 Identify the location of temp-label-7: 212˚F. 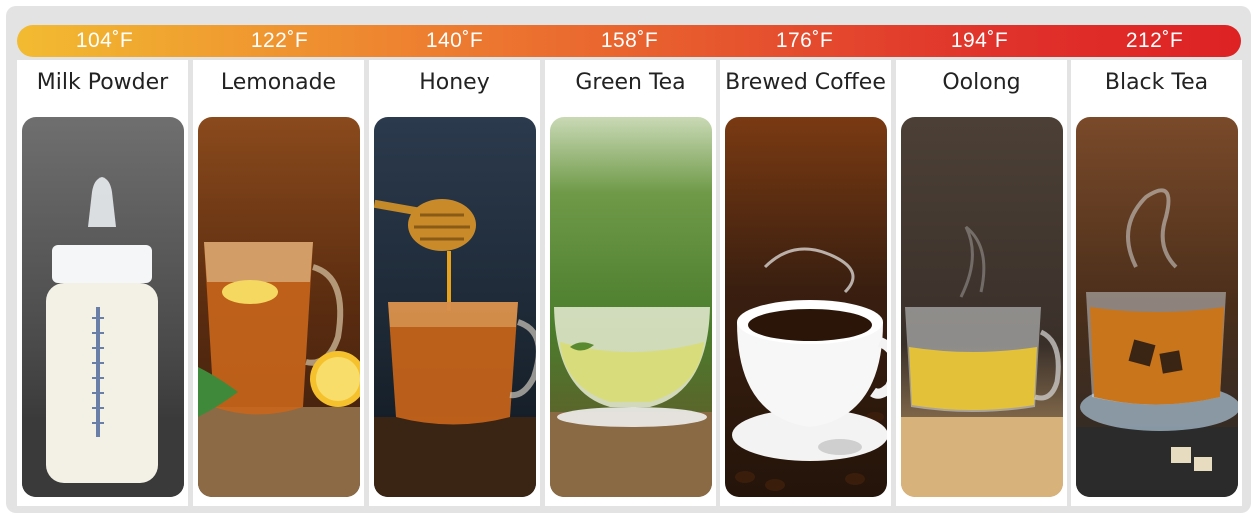
(1154, 40).